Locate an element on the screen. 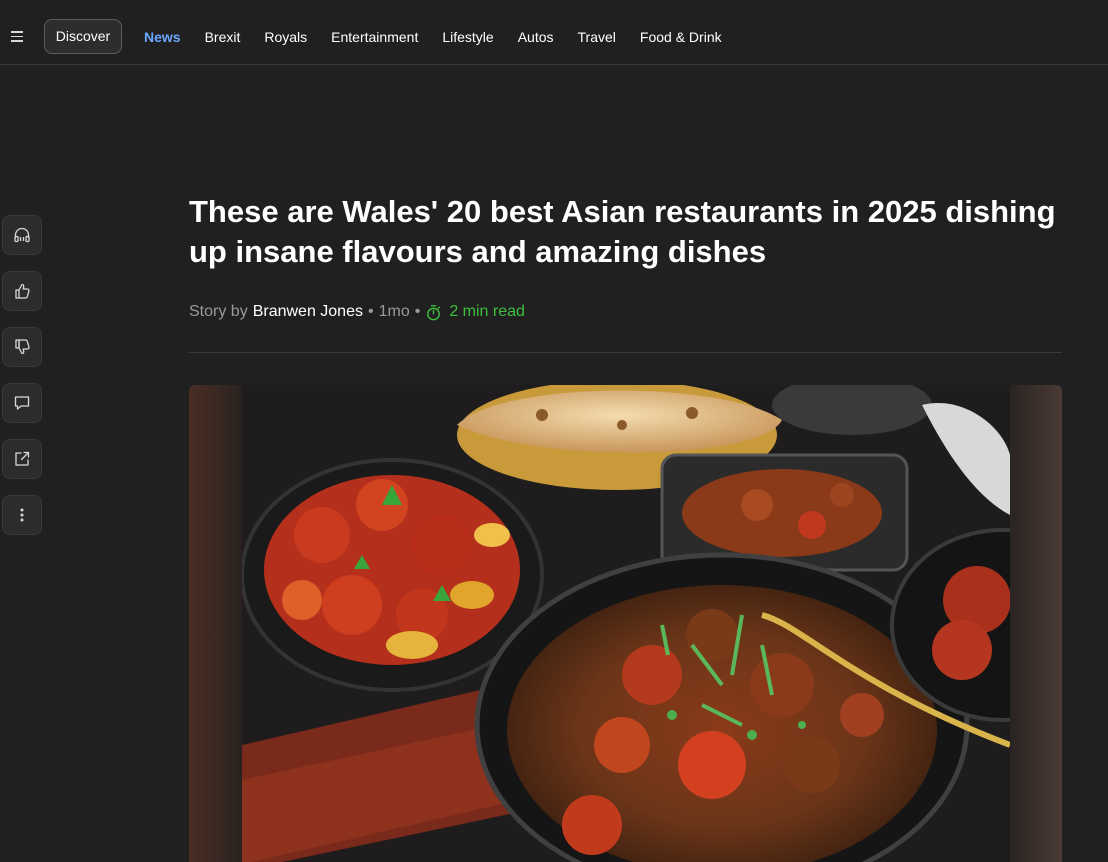 The width and height of the screenshot is (1108, 862). more-vertical-icon is located at coordinates (22, 515).